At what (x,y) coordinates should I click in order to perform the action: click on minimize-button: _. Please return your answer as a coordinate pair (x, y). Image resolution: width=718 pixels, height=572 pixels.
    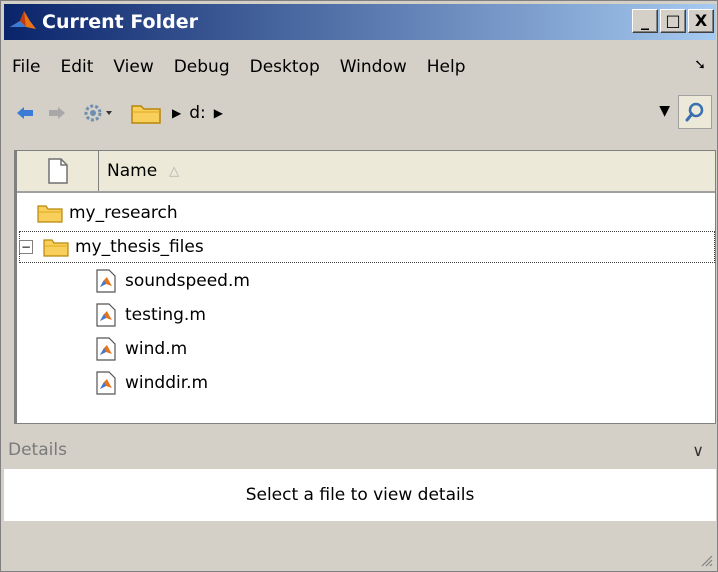
    Looking at the image, I should click on (645, 21).